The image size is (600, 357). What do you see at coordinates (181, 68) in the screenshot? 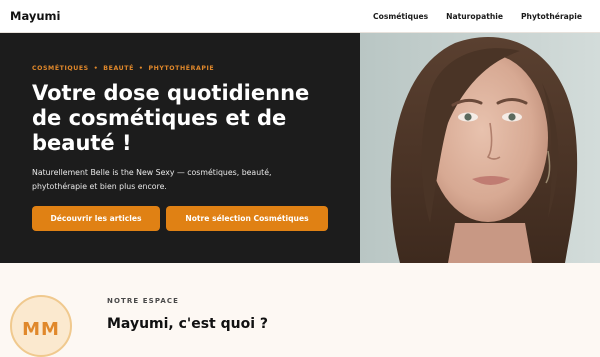
I see `tag-phytotherapie: PHYTOTHÉRAPIE` at bounding box center [181, 68].